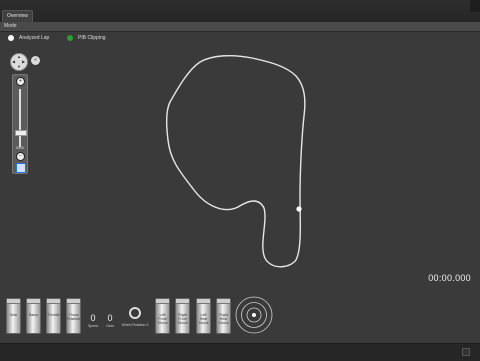 The image size is (480, 361). I want to click on gauge-label: Throw Position, so click(73, 317).